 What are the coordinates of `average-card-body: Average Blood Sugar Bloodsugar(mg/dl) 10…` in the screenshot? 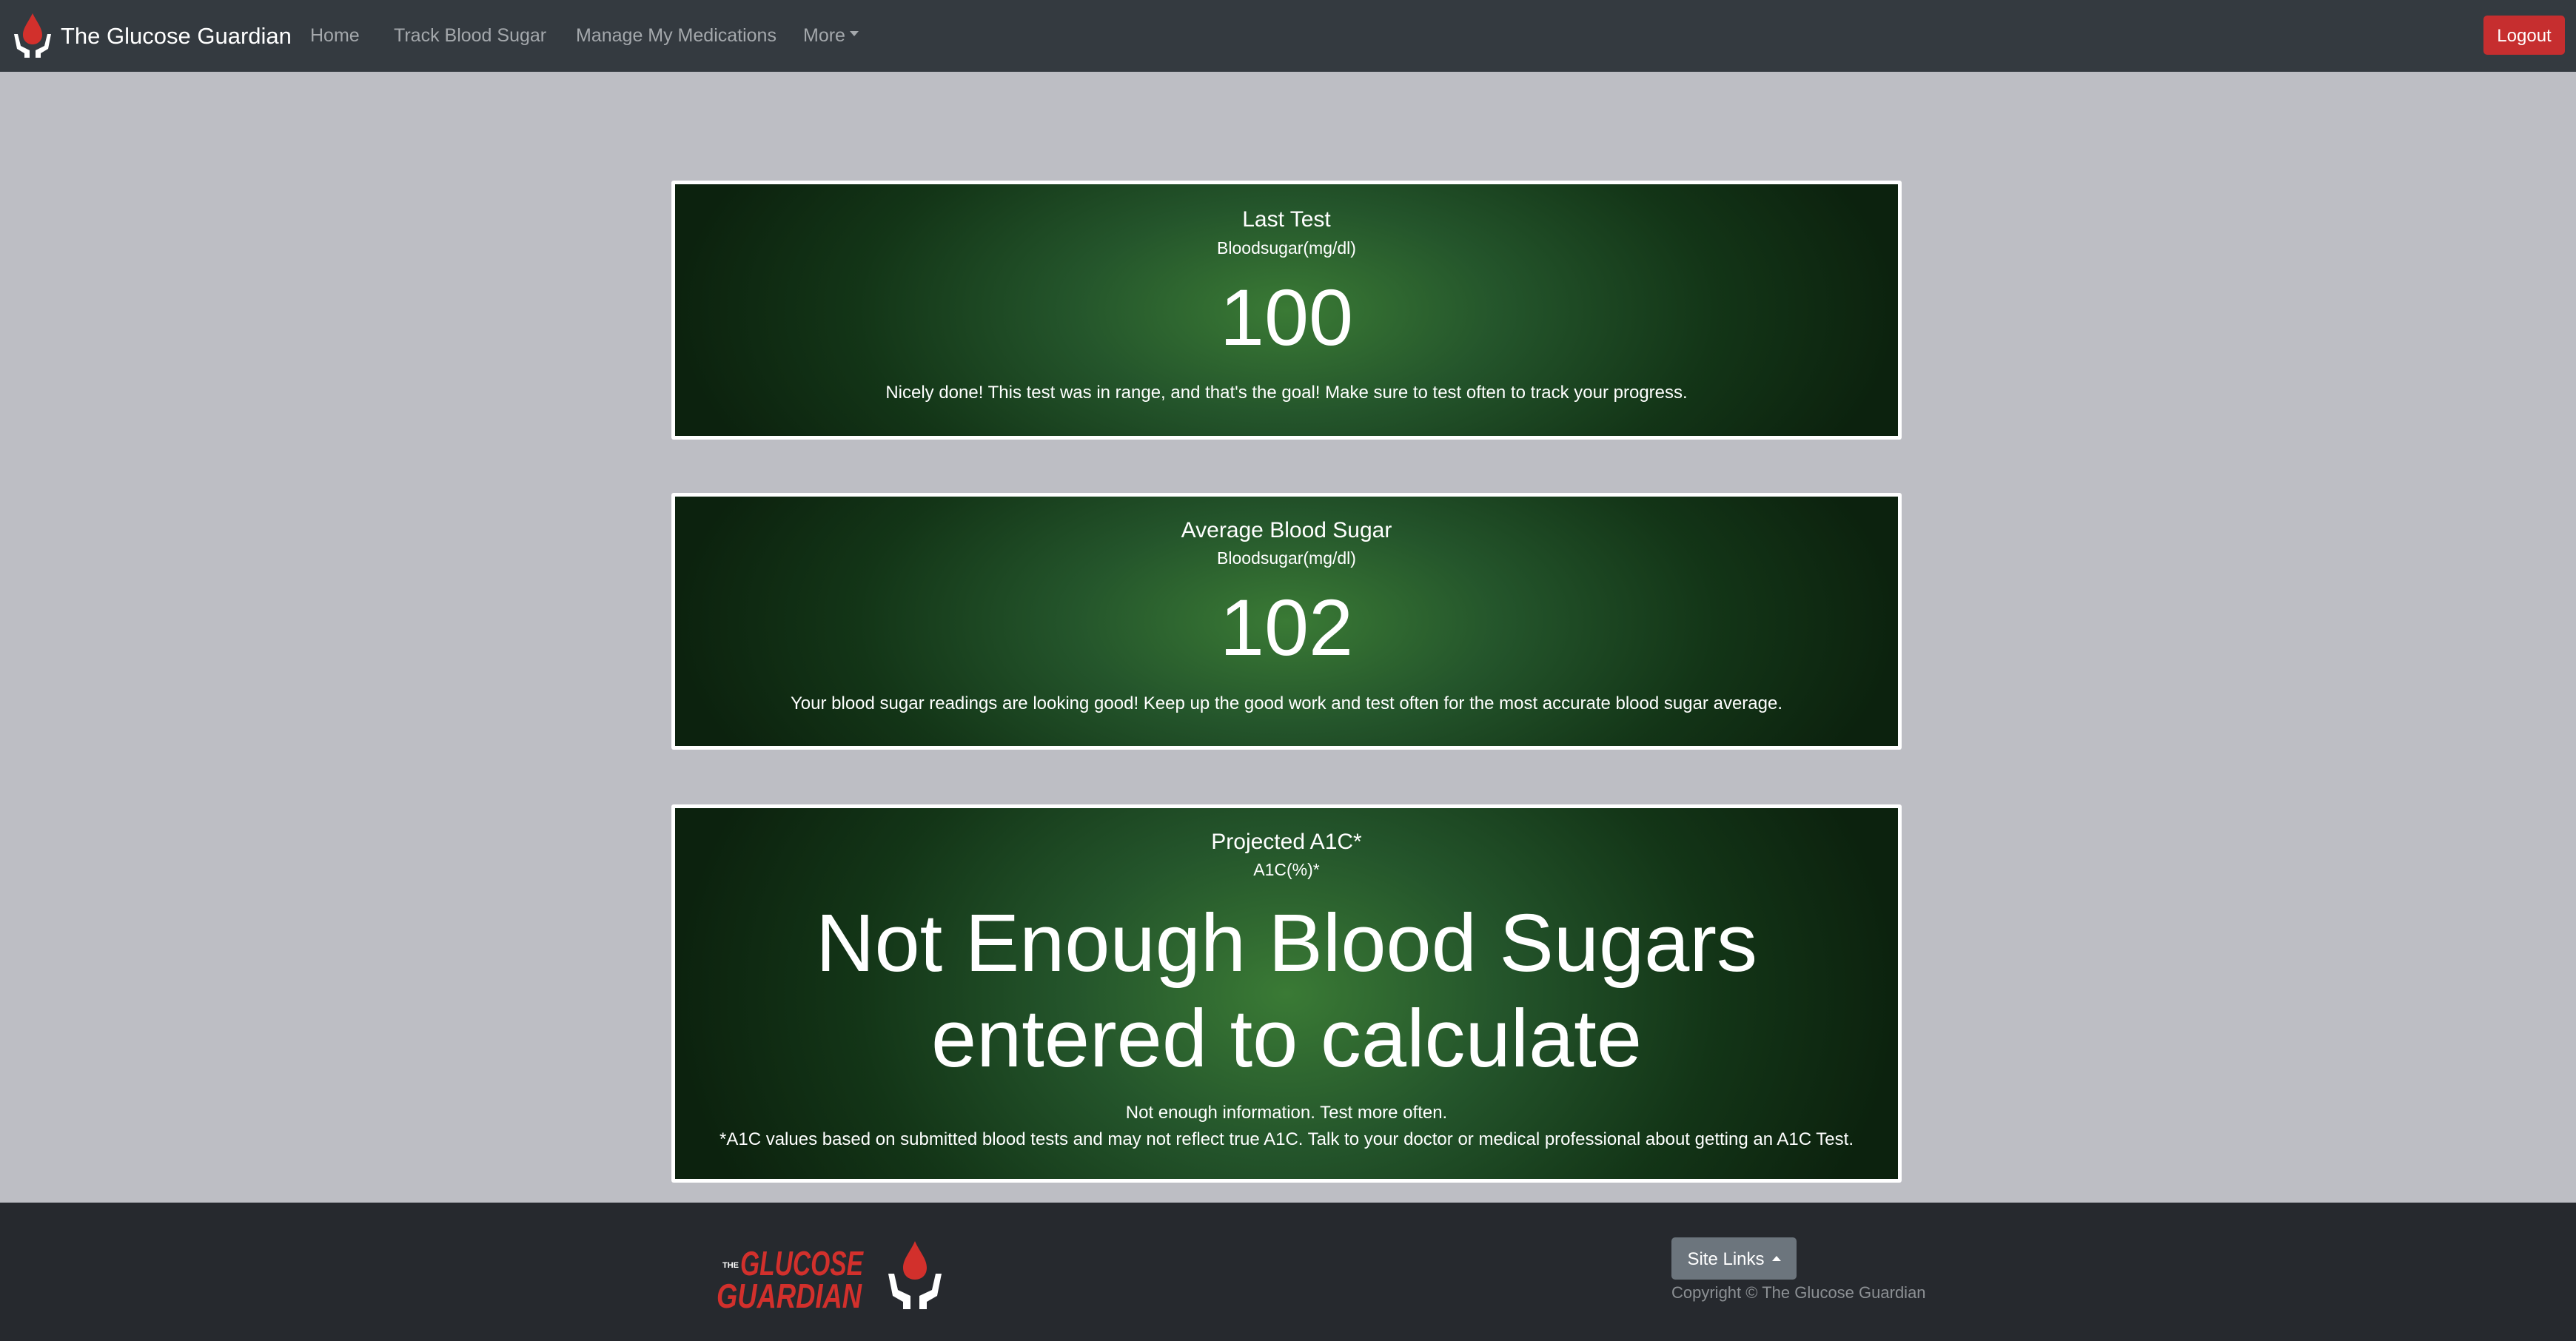 It's located at (1286, 621).